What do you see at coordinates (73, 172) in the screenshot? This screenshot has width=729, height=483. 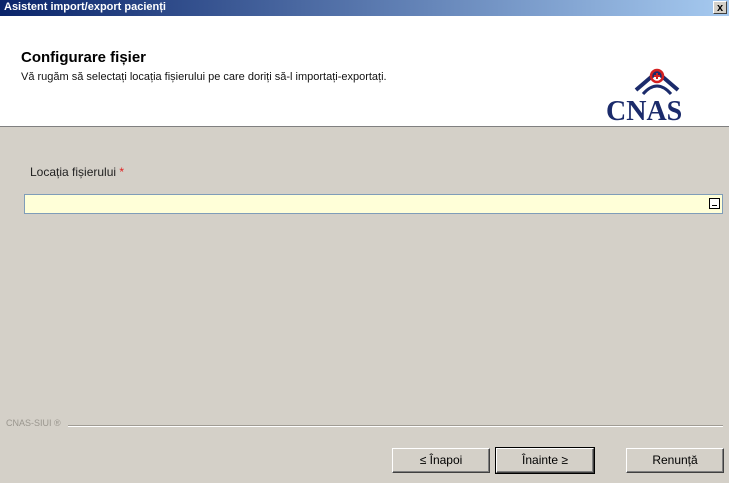 I see `file-location-label-text: Locația fișierului` at bounding box center [73, 172].